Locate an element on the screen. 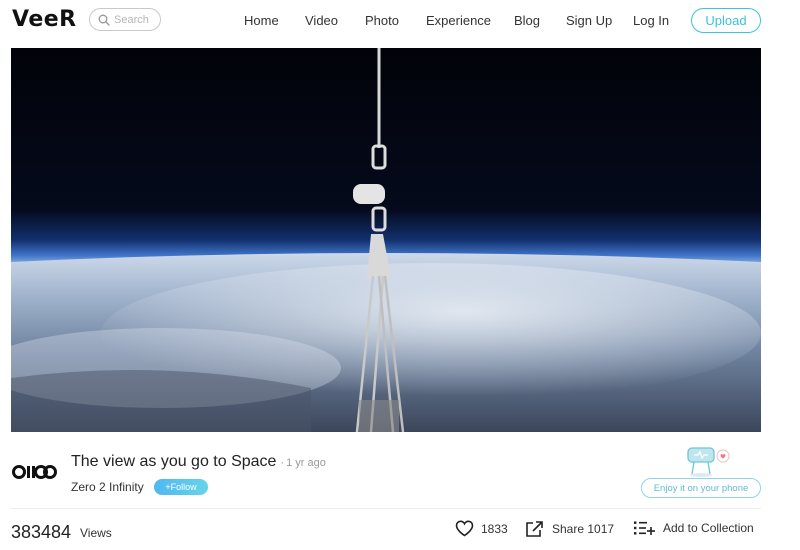  video-title-row: The view as you go to Space · 1 yr ago is located at coordinates (198, 462).